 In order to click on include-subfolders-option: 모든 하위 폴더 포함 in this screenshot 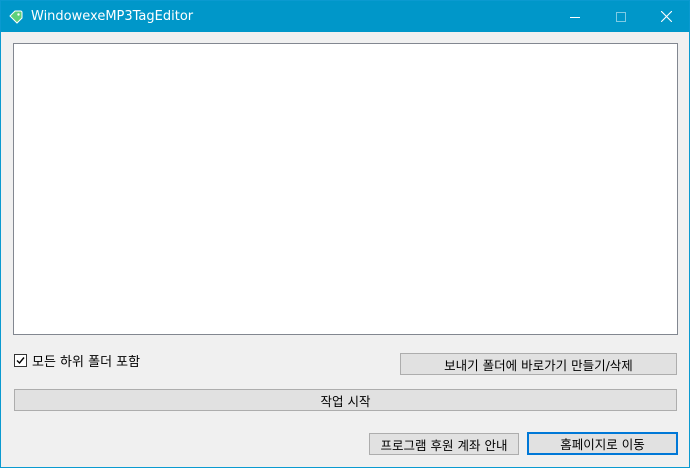, I will do `click(77, 360)`.